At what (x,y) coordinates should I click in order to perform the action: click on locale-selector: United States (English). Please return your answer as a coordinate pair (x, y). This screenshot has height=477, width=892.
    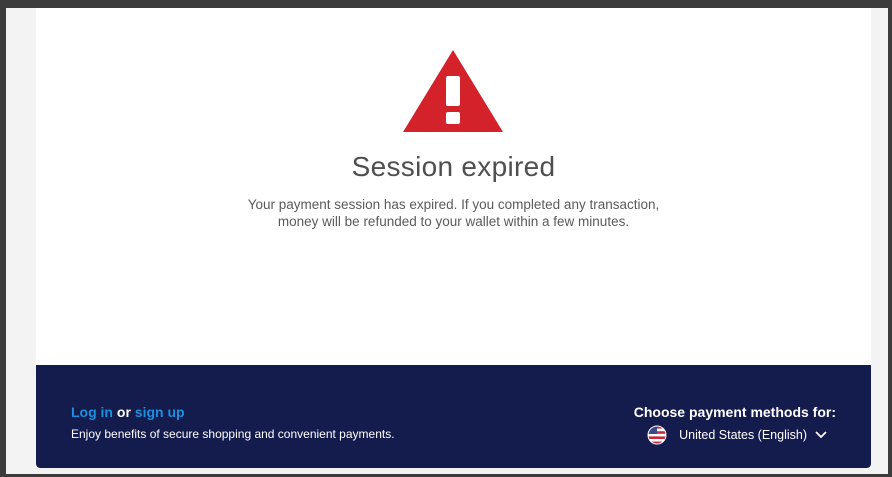
    Looking at the image, I should click on (737, 435).